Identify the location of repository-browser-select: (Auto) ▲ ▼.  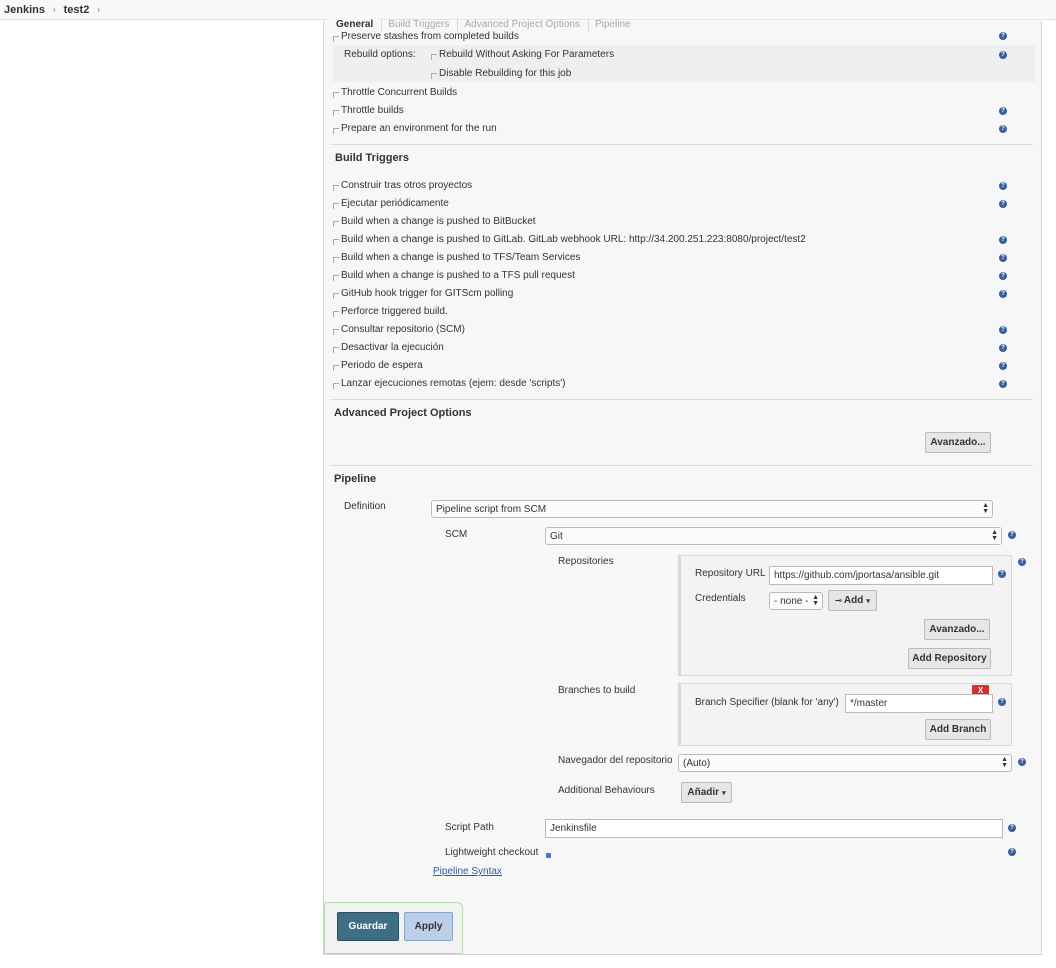
(845, 763).